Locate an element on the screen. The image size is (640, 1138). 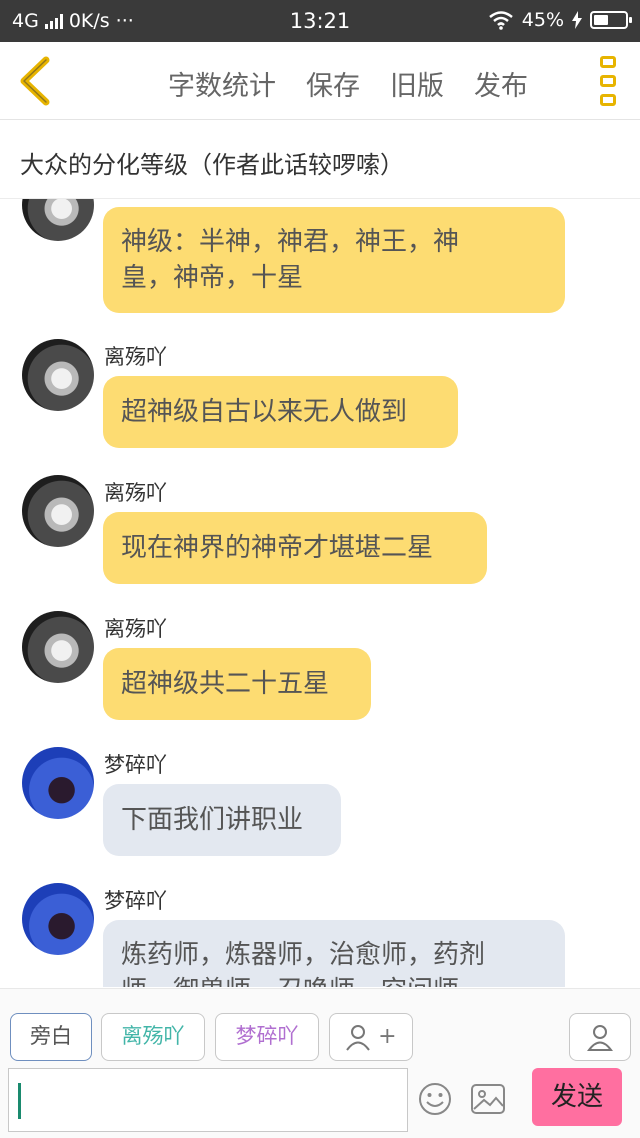
message-bubble: 超神级自古以来无人做到 is located at coordinates (280, 412).